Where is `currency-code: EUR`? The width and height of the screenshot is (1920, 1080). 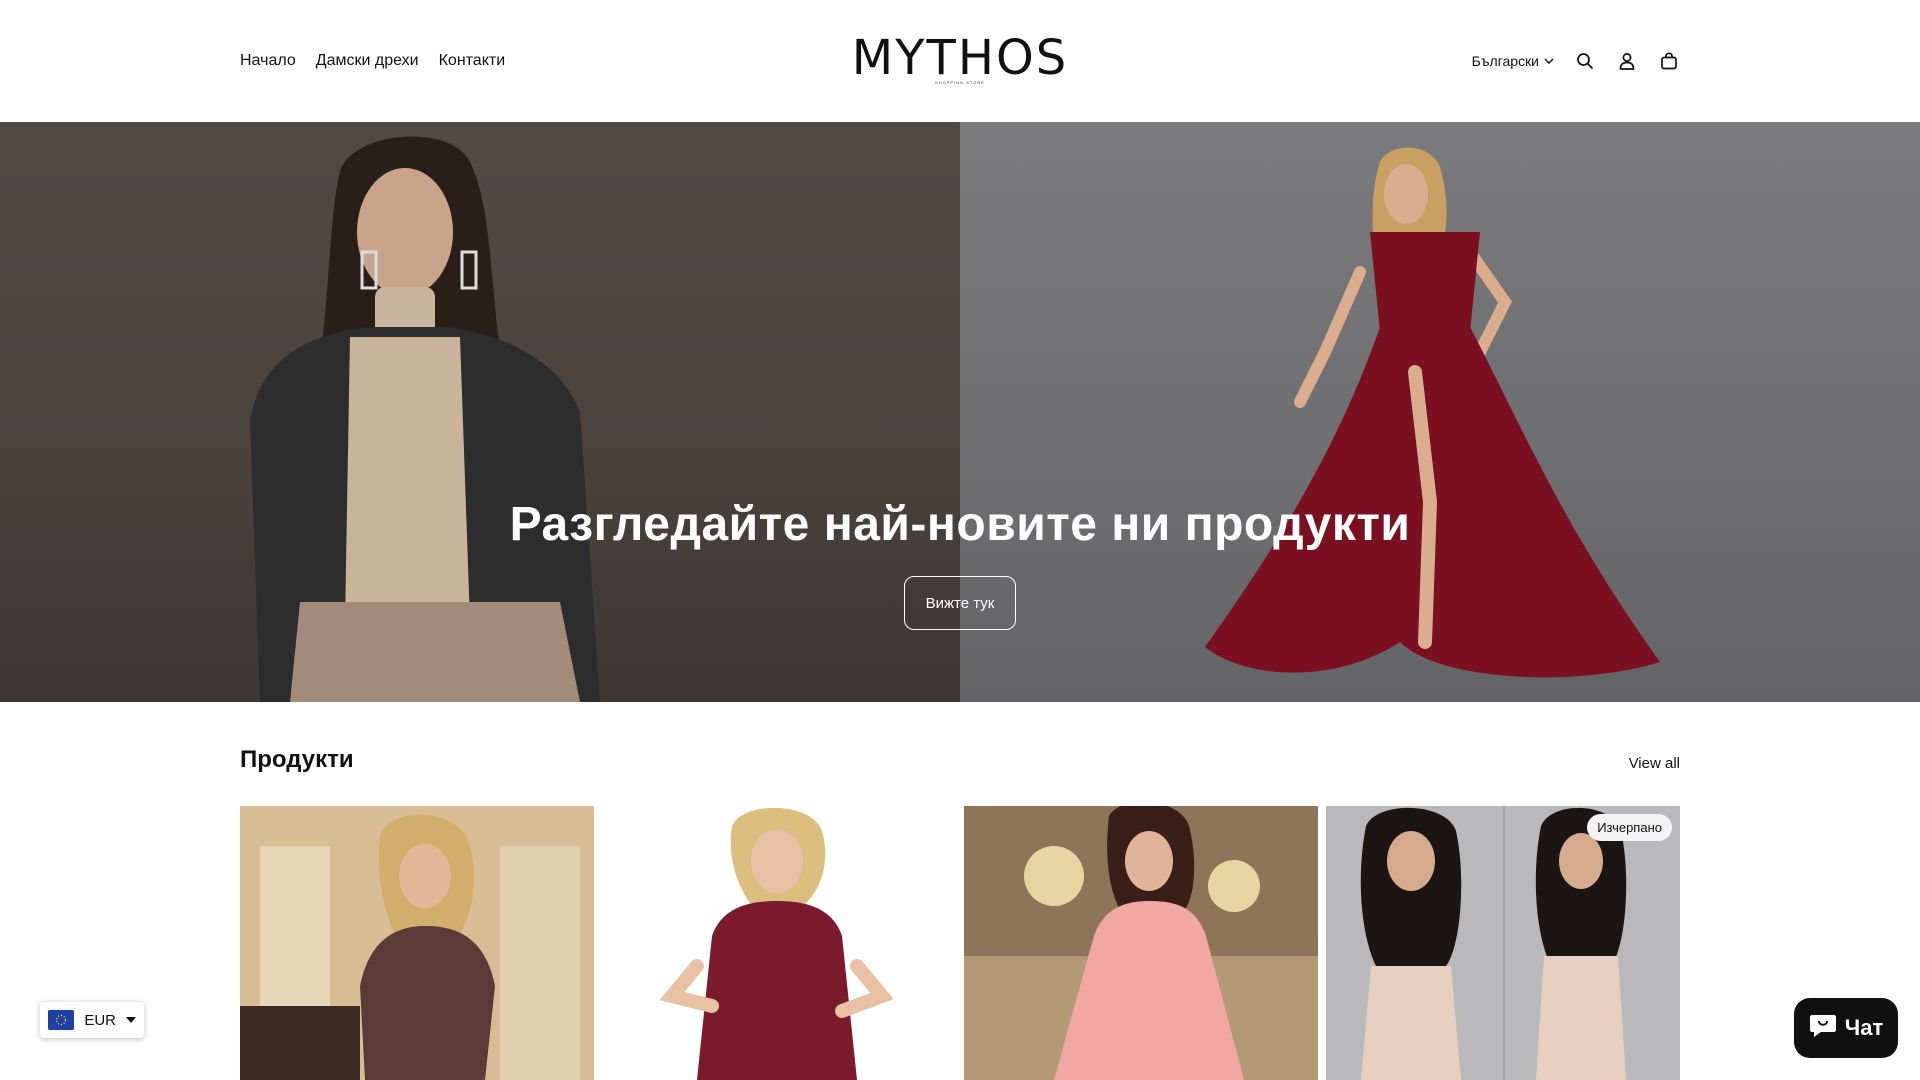 currency-code: EUR is located at coordinates (100, 1020).